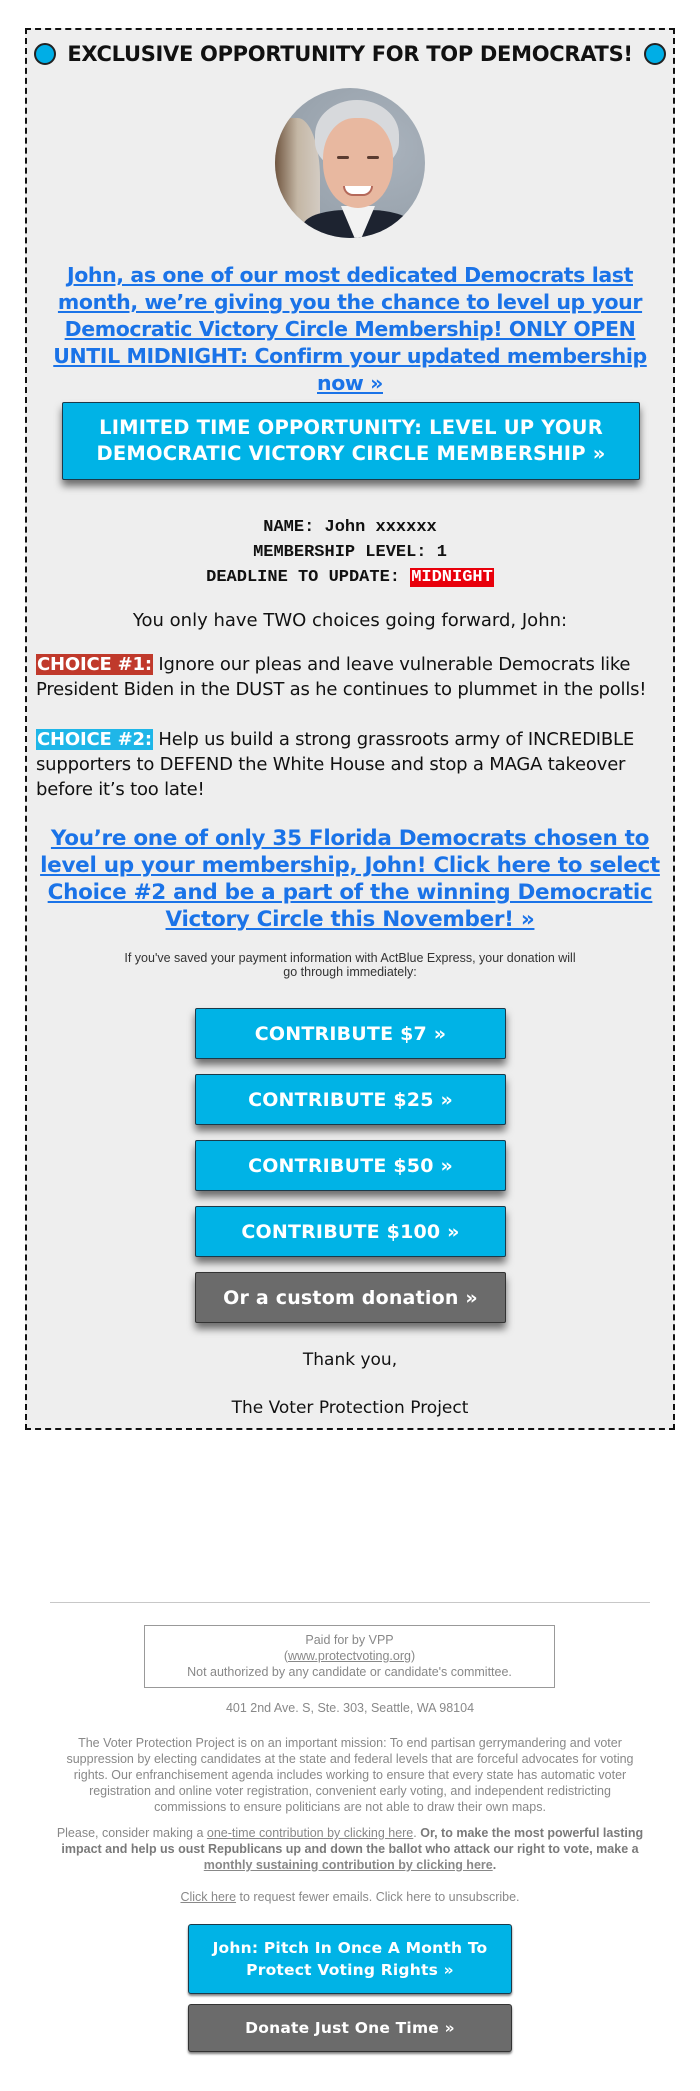  What do you see at coordinates (350, 1297) in the screenshot?
I see `custom-donation-button: Or a custom donation »` at bounding box center [350, 1297].